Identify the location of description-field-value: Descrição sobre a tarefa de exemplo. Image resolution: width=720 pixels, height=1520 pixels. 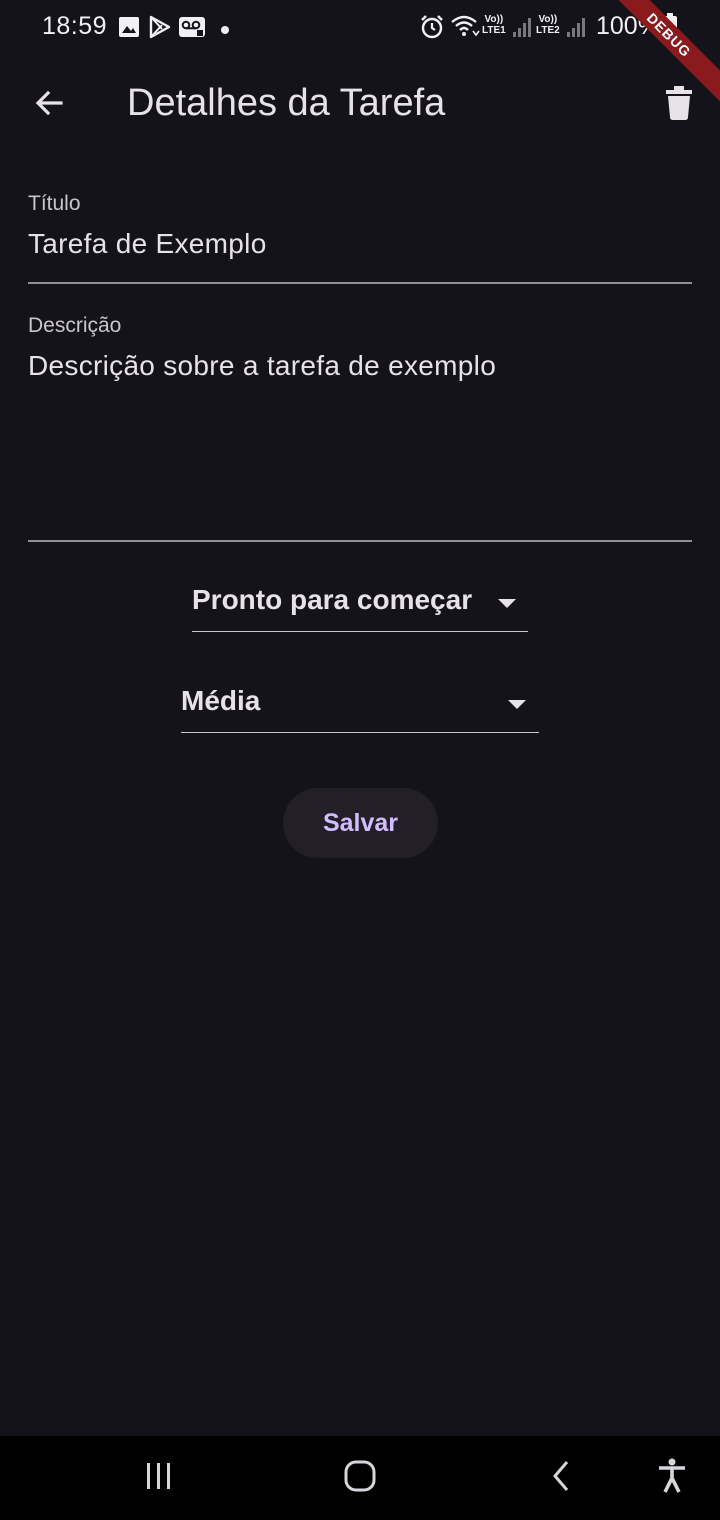
(360, 366).